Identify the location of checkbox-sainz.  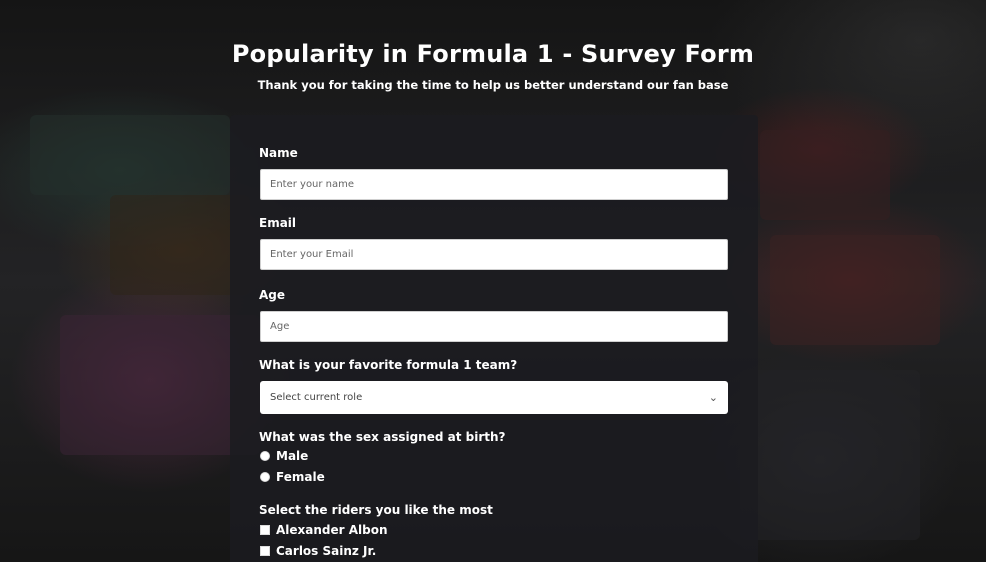
(265, 551).